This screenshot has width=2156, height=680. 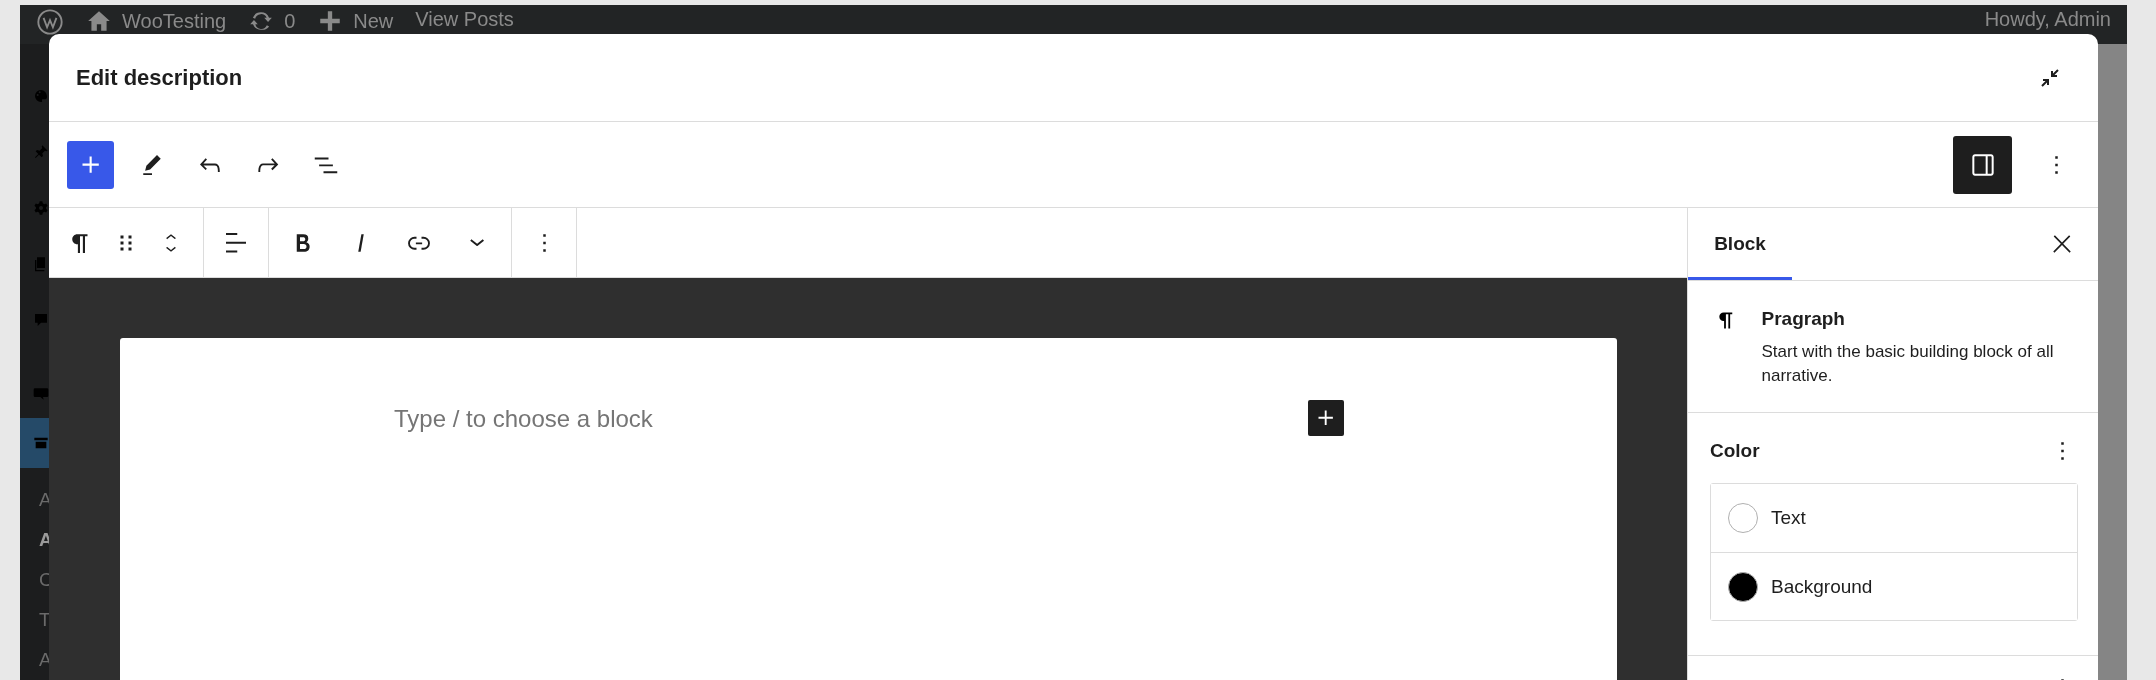 I want to click on panel-title: Color, so click(x=1735, y=451).